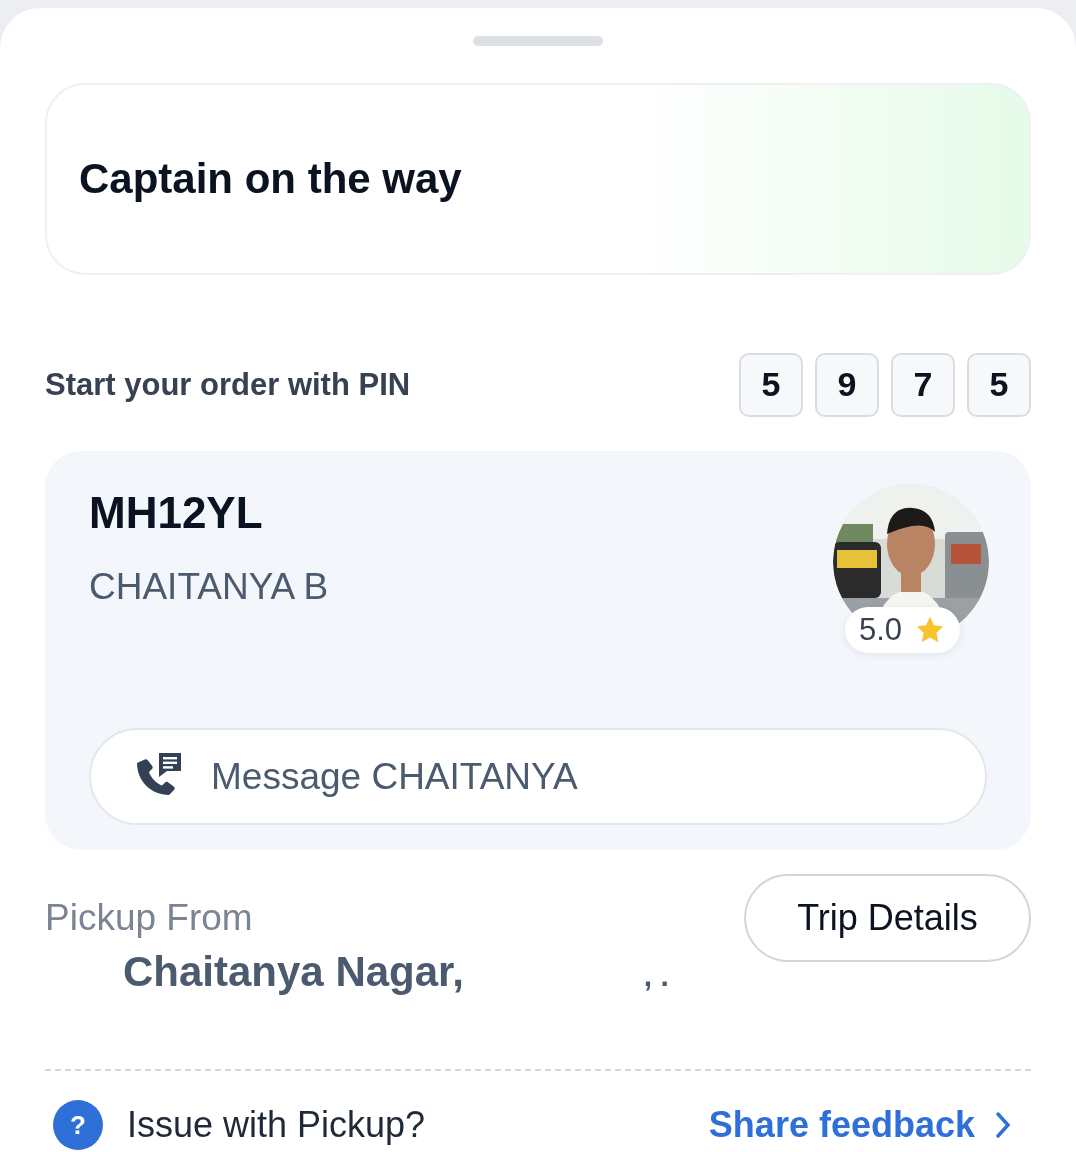 This screenshot has height=1152, width=1076. Describe the element at coordinates (228, 384) in the screenshot. I see `pin-label: Start your order with PIN` at that location.